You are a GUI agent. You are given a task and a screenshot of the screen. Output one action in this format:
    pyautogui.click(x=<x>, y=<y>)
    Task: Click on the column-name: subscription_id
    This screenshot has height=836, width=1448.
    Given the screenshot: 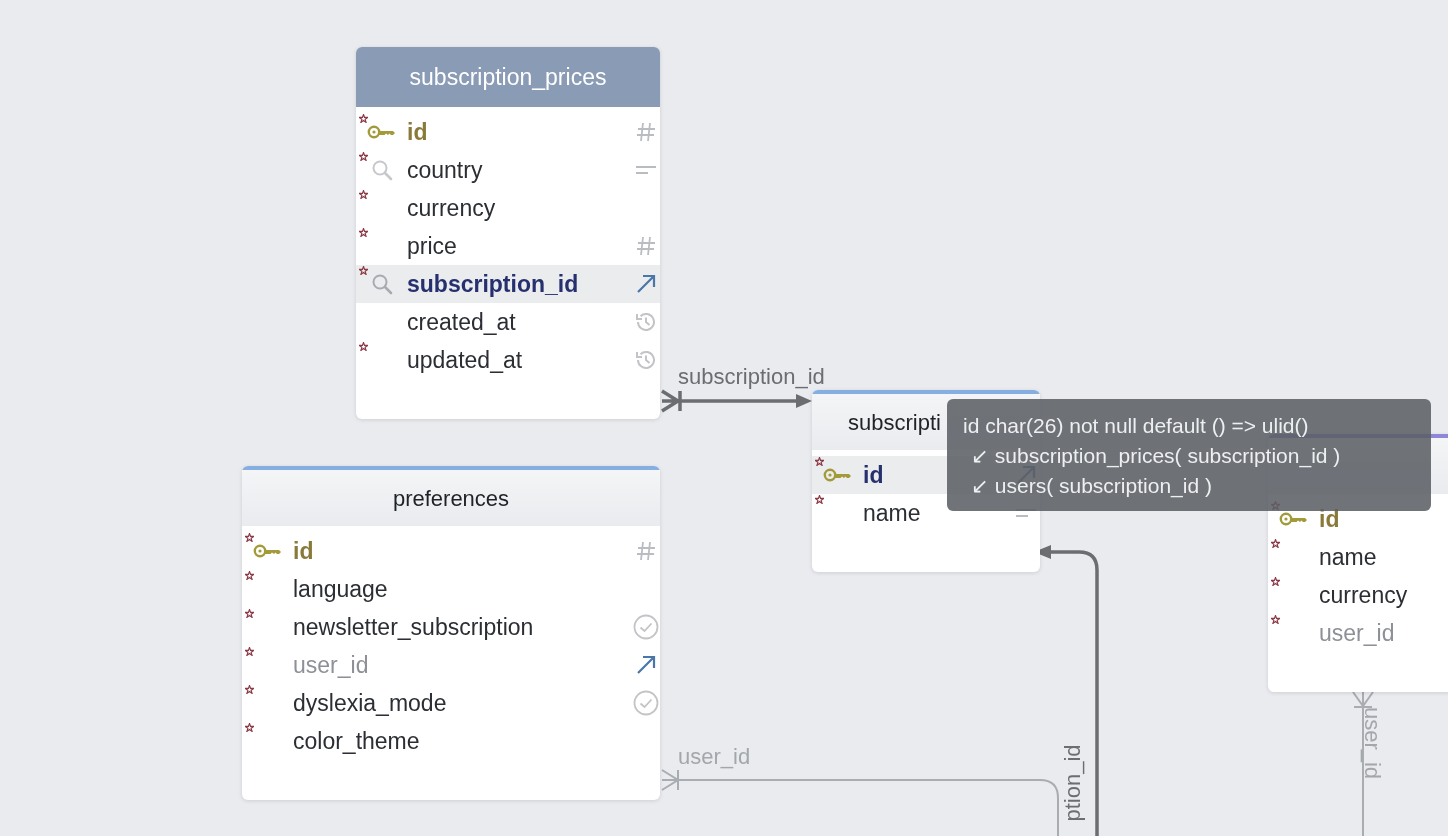 What is the action you would take?
    pyautogui.click(x=493, y=284)
    